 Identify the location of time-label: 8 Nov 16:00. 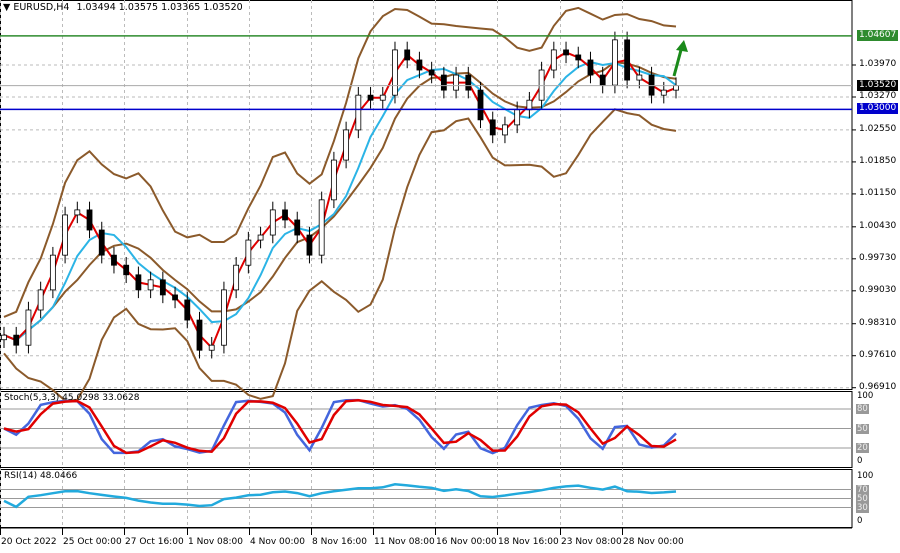
(339, 542).